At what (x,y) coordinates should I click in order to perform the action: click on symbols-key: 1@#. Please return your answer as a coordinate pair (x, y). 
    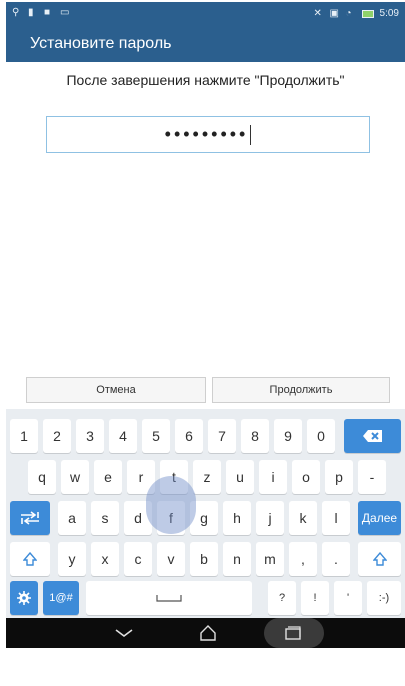
    Looking at the image, I should click on (61, 598).